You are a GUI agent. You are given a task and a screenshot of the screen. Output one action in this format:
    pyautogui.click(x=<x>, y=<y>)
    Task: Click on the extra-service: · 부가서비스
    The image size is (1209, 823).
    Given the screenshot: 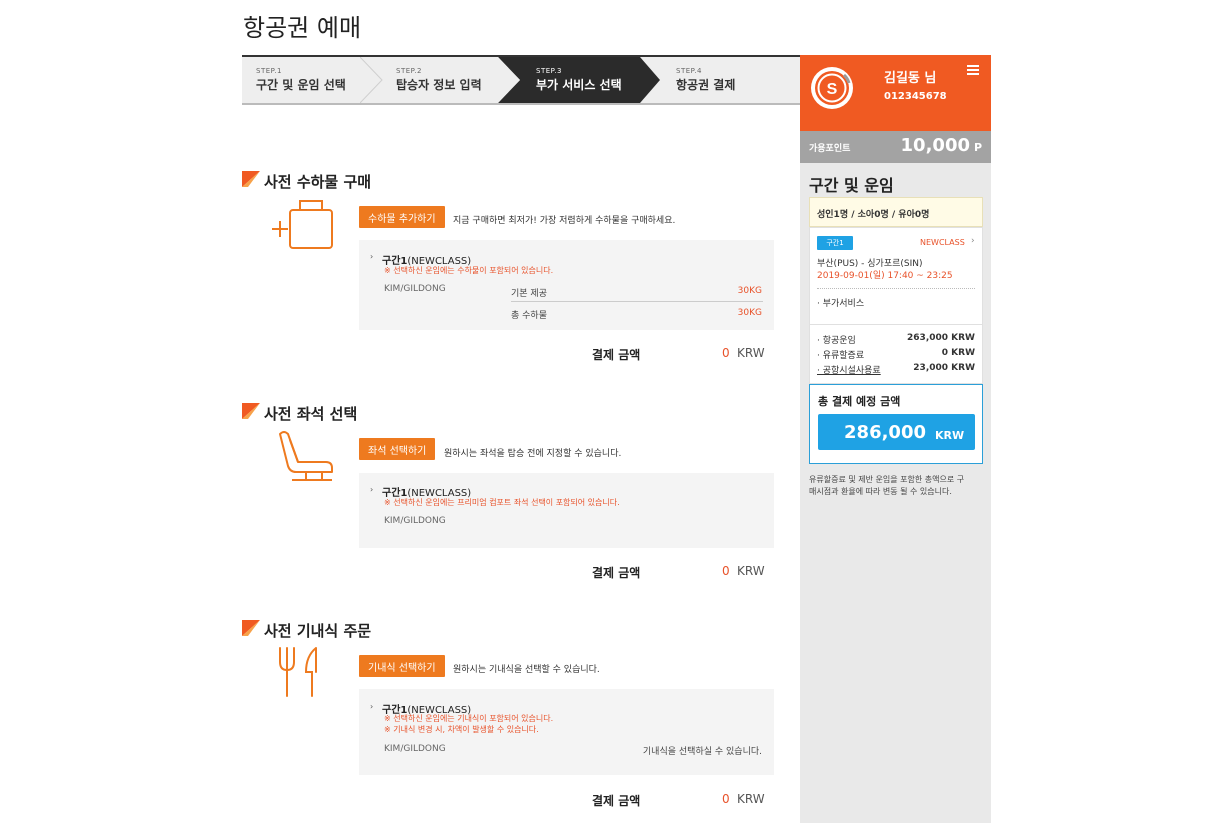 What is the action you would take?
    pyautogui.click(x=841, y=304)
    